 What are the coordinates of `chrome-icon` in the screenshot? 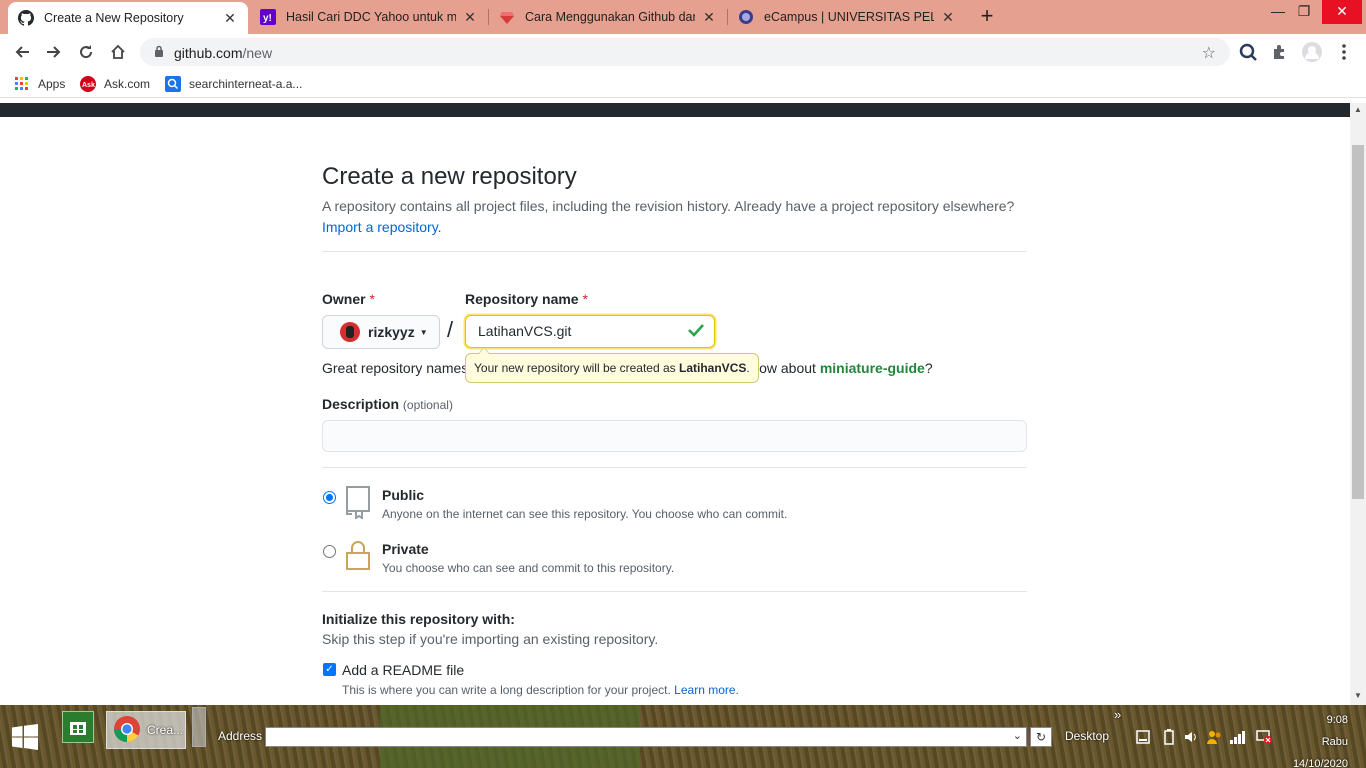 It's located at (127, 730).